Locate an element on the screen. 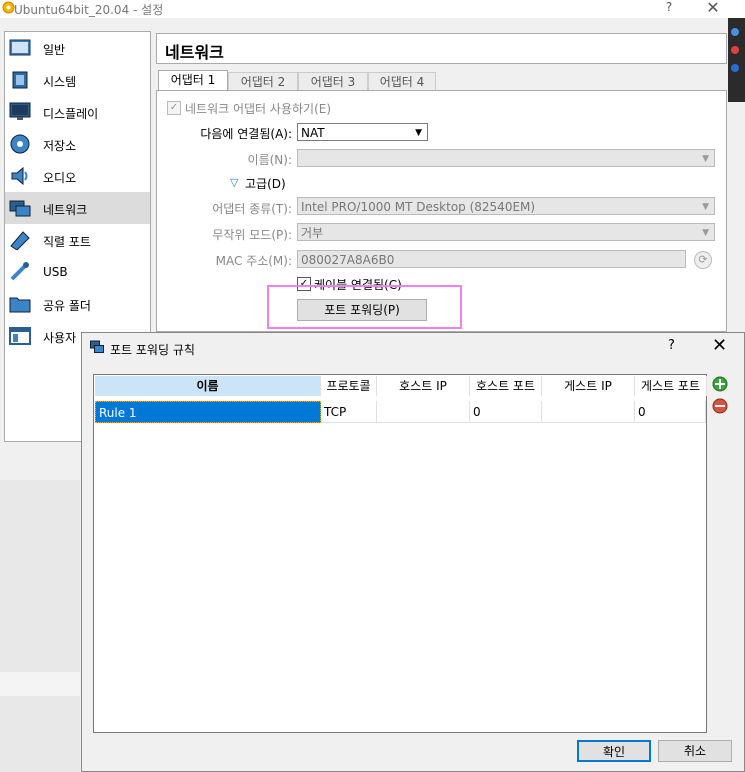  sidebar-item-label: USB is located at coordinates (55, 272).